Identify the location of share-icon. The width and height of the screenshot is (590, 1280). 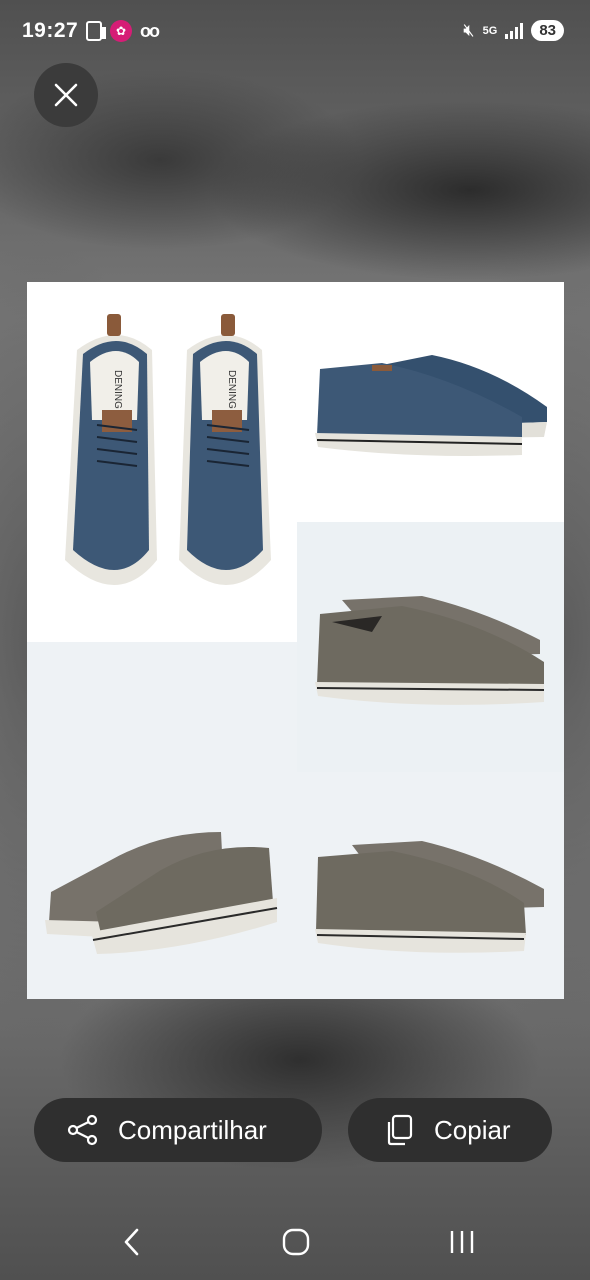
(82, 1130).